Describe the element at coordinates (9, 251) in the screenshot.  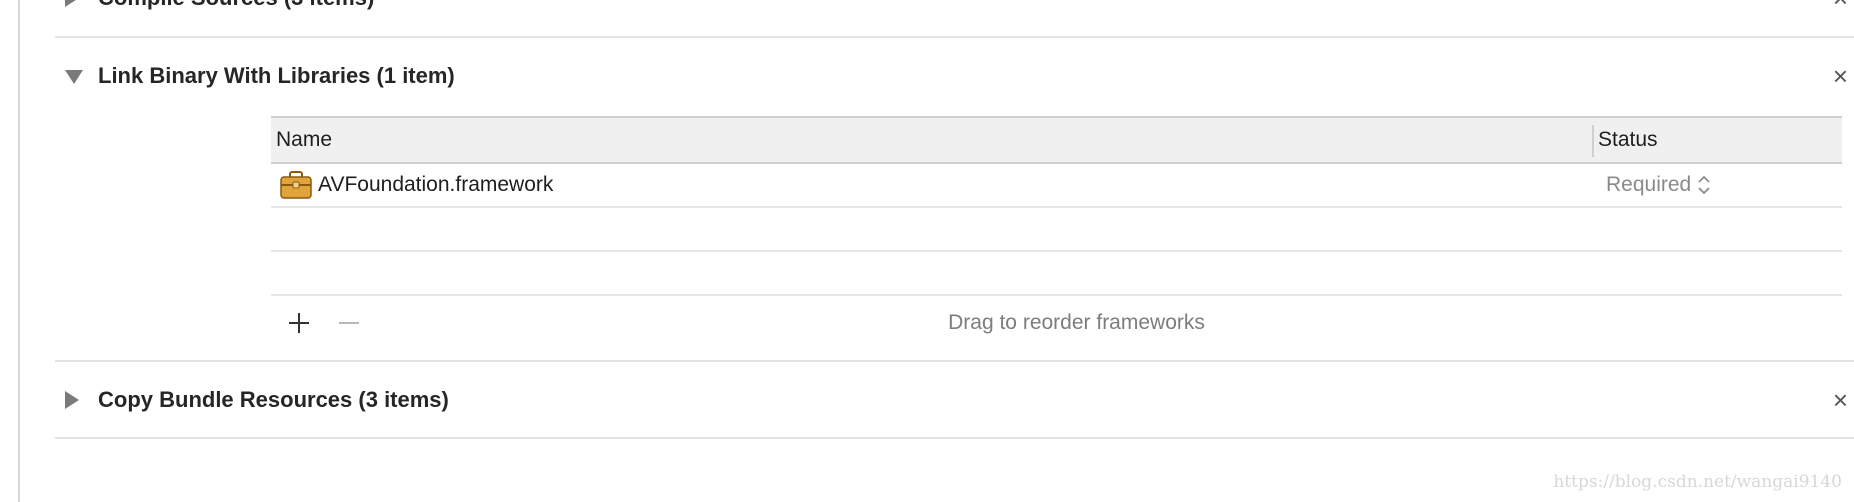
I see `left-pane` at that location.